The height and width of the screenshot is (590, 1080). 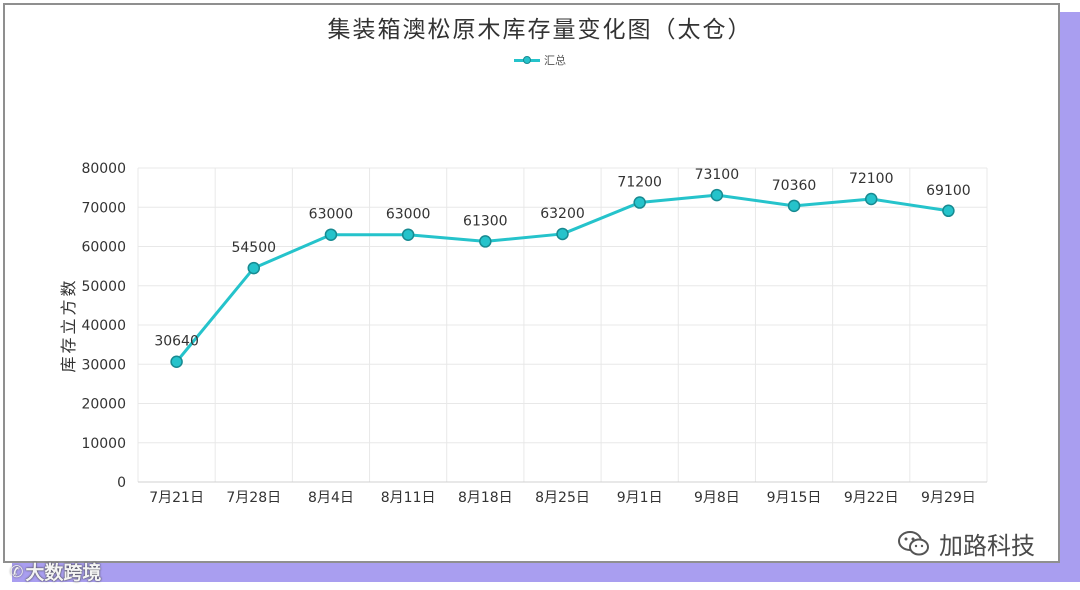 I want to click on x-tick-label: 9月22日, so click(x=871, y=498).